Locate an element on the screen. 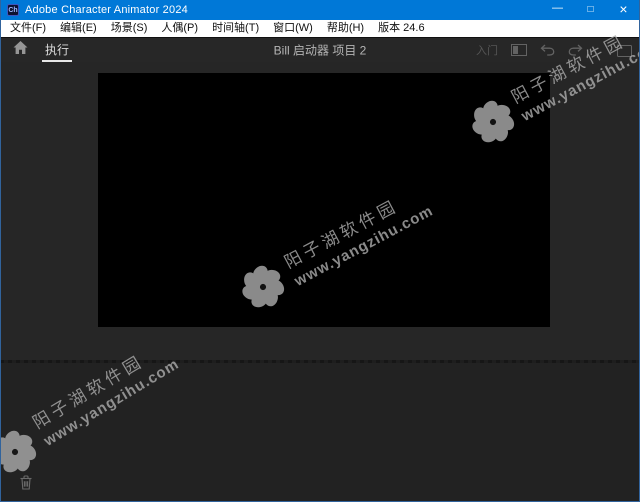 The height and width of the screenshot is (502, 640). minimize-button: — is located at coordinates (557, 10).